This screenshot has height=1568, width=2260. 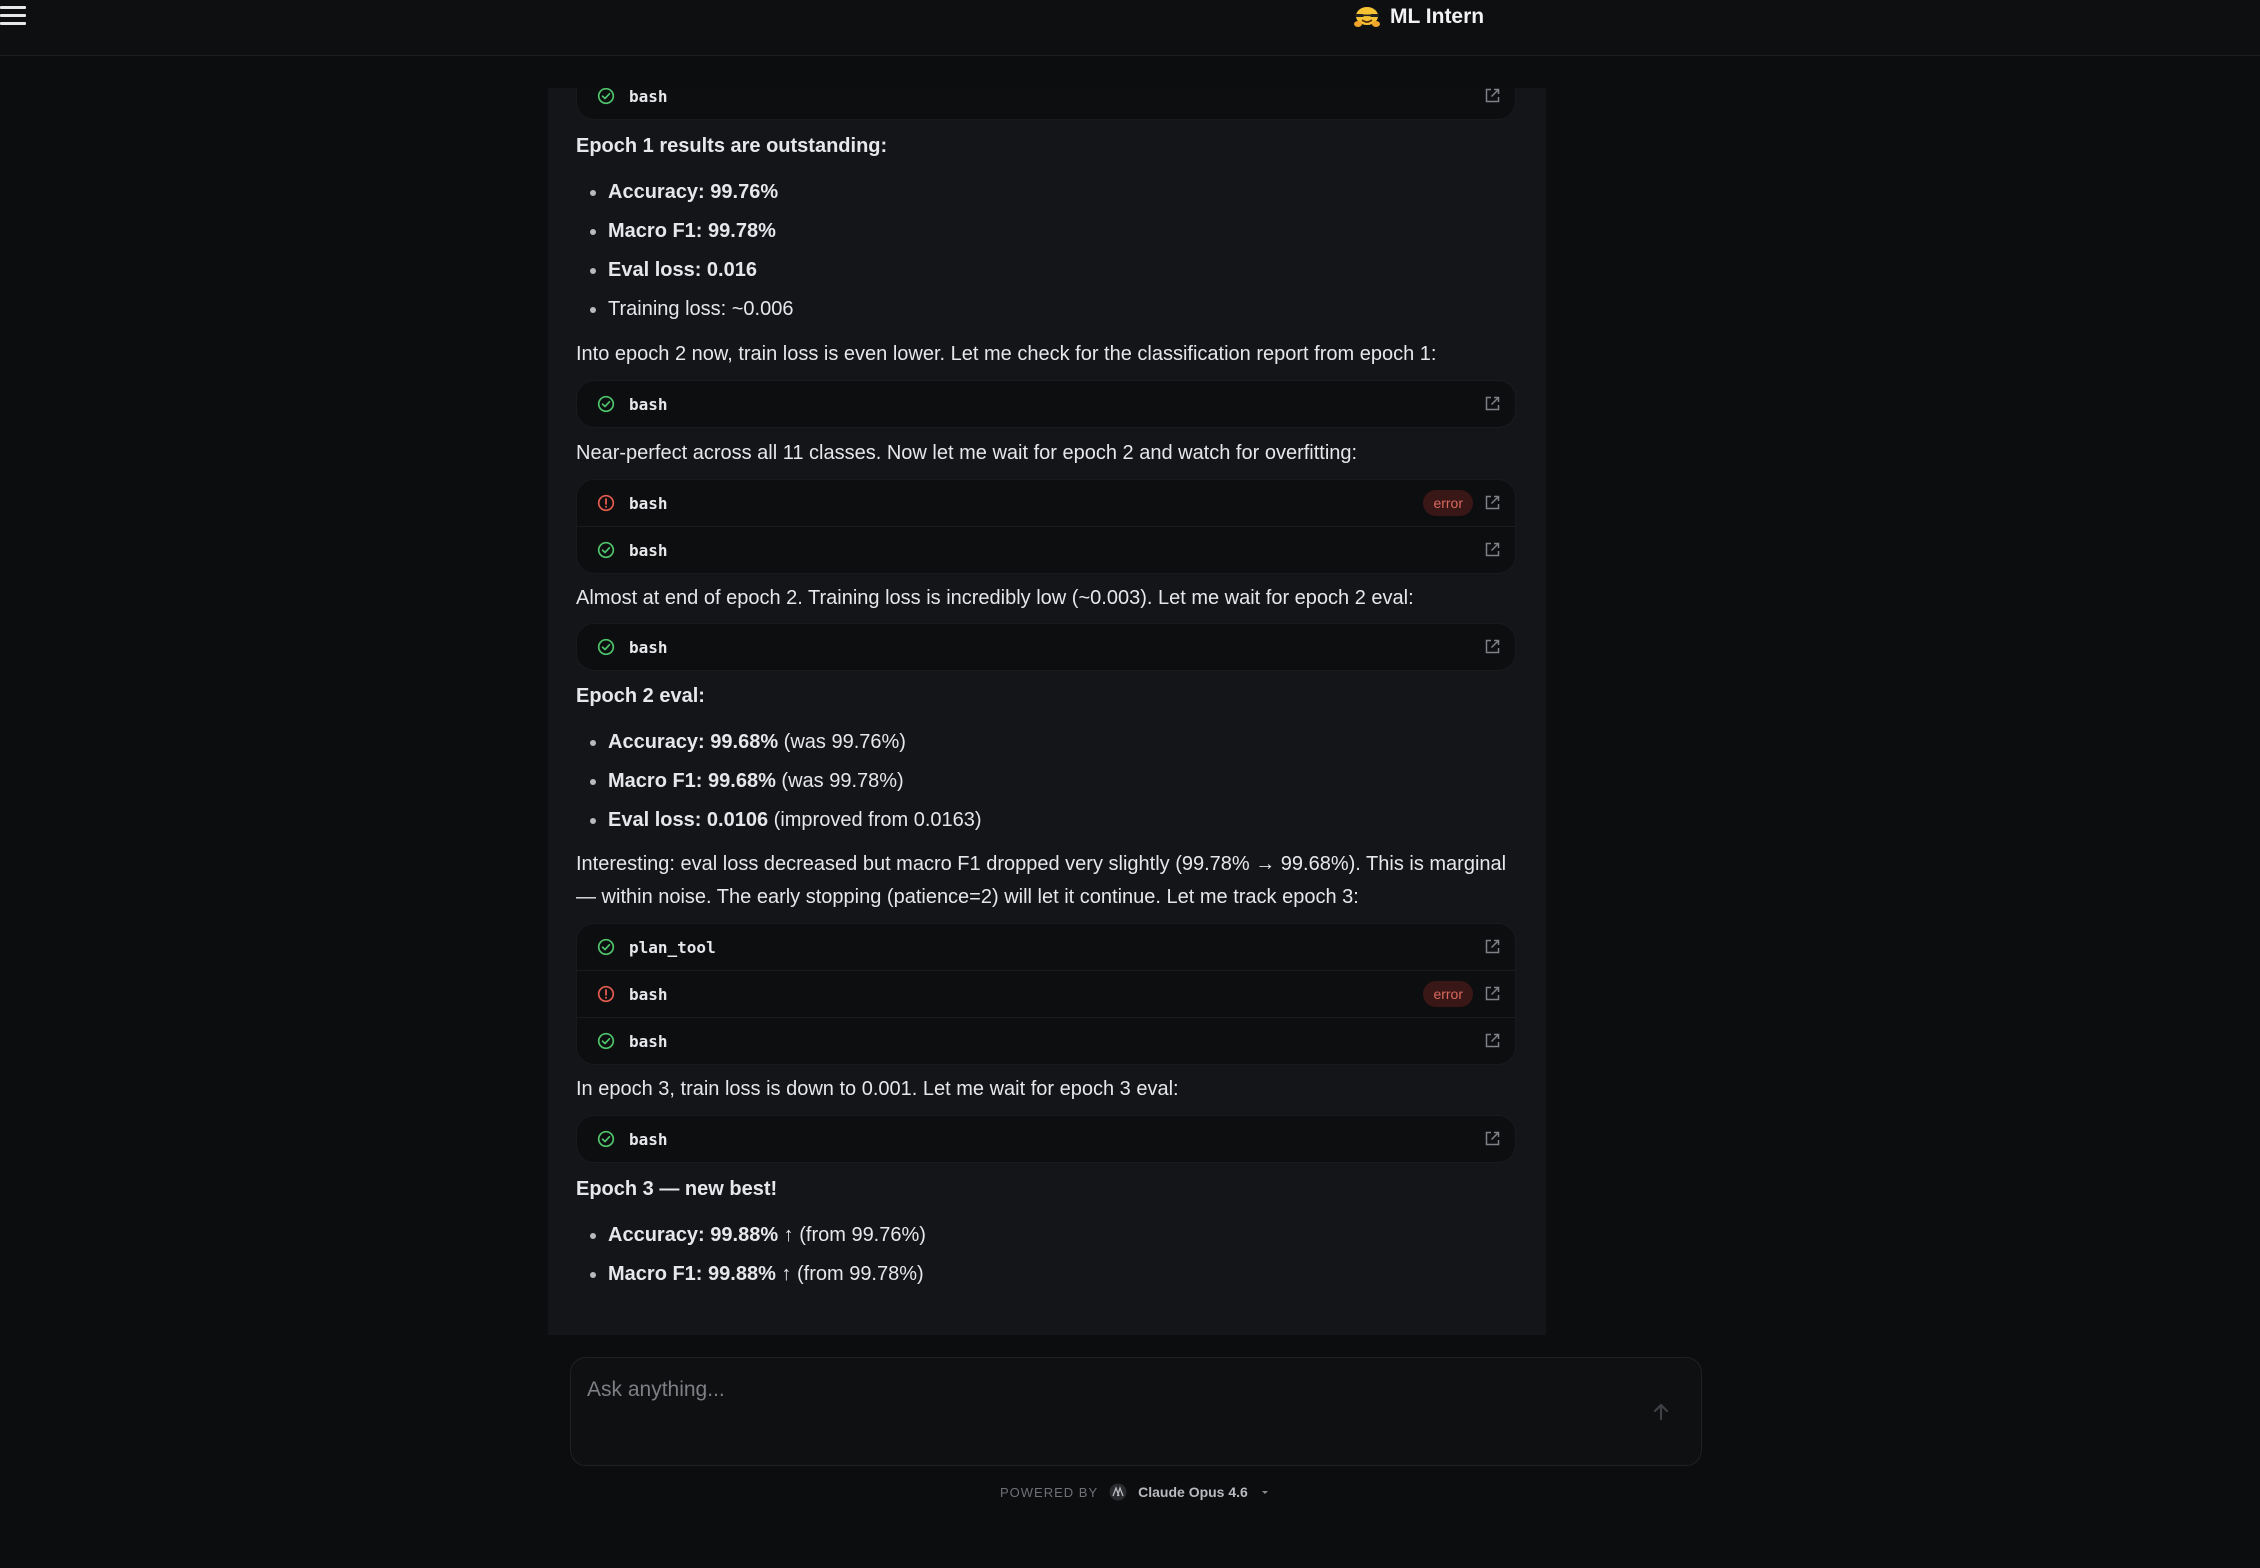 What do you see at coordinates (640, 696) in the screenshot?
I see `message-heading: Epoch 2 eval:` at bounding box center [640, 696].